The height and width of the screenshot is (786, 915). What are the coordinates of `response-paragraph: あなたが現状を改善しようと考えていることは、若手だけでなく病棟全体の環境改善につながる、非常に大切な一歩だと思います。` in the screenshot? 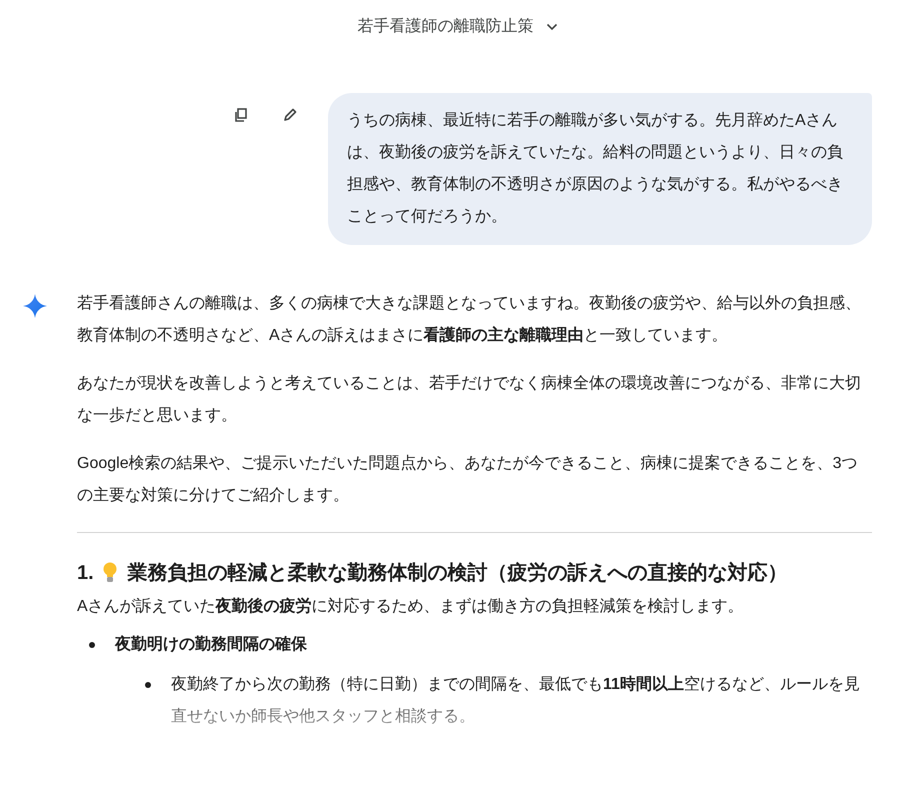 It's located at (469, 399).